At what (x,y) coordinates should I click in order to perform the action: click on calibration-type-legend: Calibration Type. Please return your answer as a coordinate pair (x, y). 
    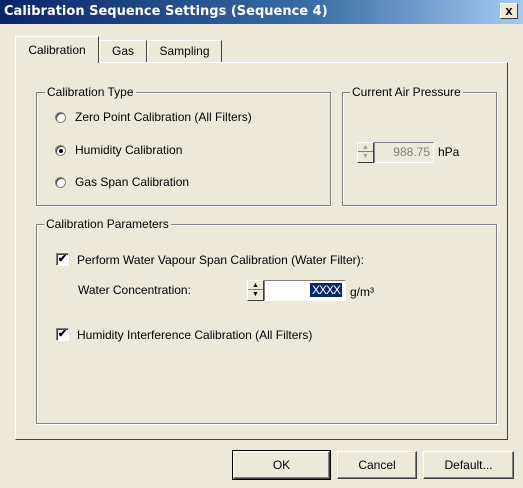
    Looking at the image, I should click on (90, 92).